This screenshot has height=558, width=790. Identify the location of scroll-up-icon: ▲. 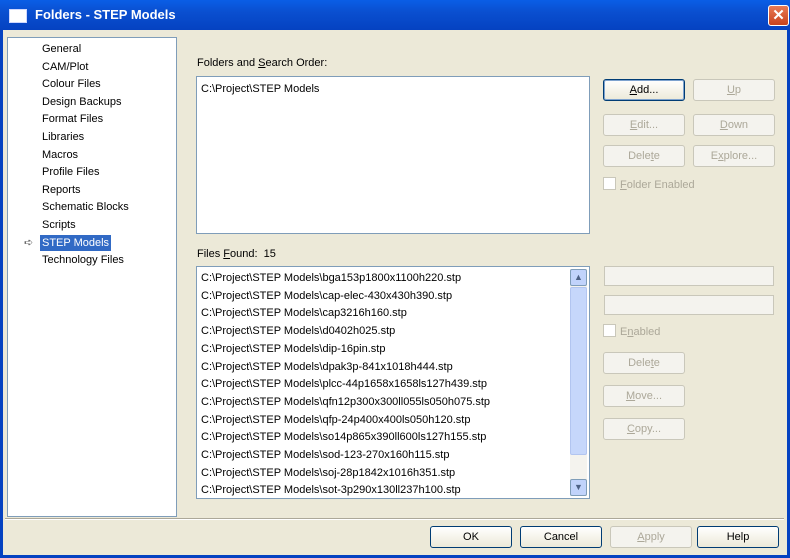
(578, 277).